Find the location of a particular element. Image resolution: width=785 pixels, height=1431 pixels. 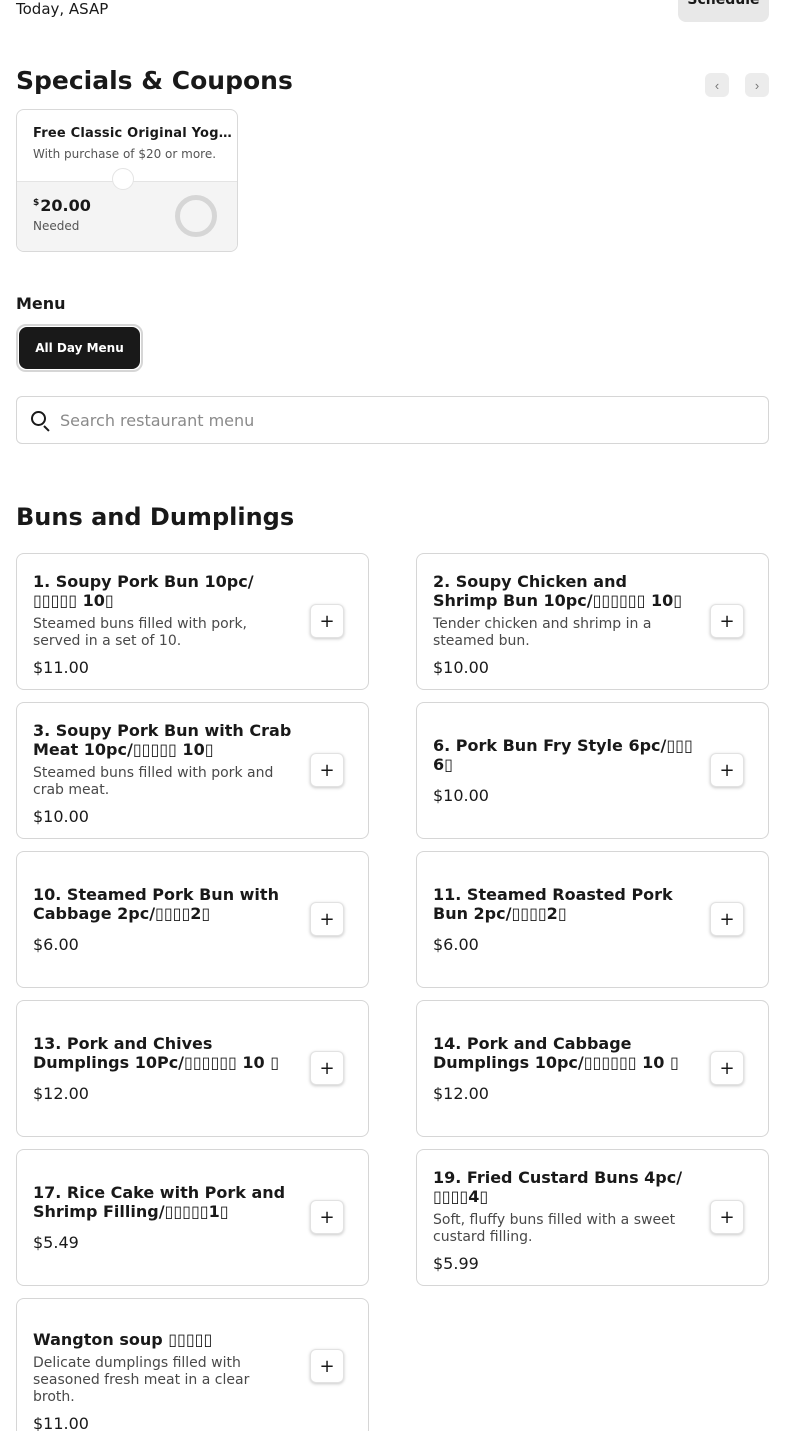

chevron-right-icon: › is located at coordinates (757, 85).